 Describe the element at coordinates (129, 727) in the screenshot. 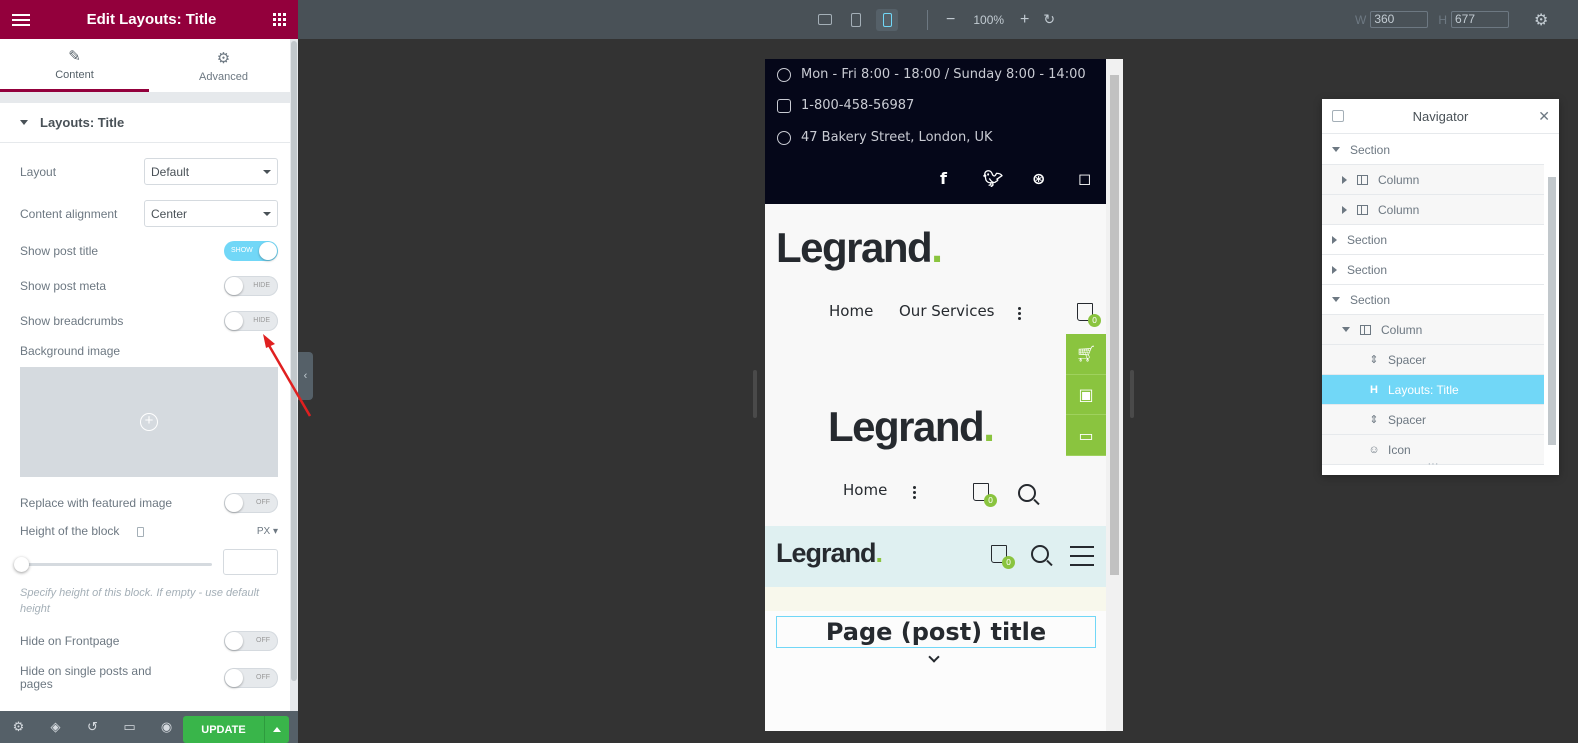

I see `responsive-icon: ▭` at that location.